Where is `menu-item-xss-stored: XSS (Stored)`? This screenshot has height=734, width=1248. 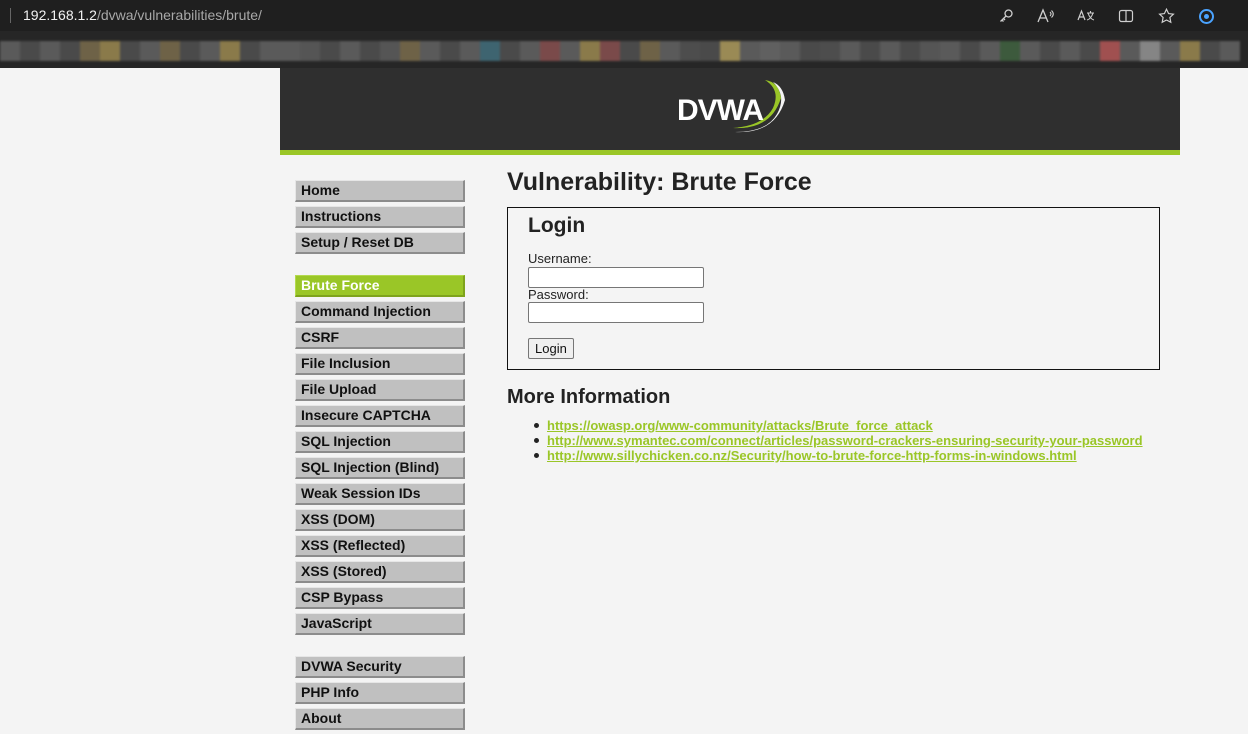
menu-item-xss-stored: XSS (Stored) is located at coordinates (380, 572).